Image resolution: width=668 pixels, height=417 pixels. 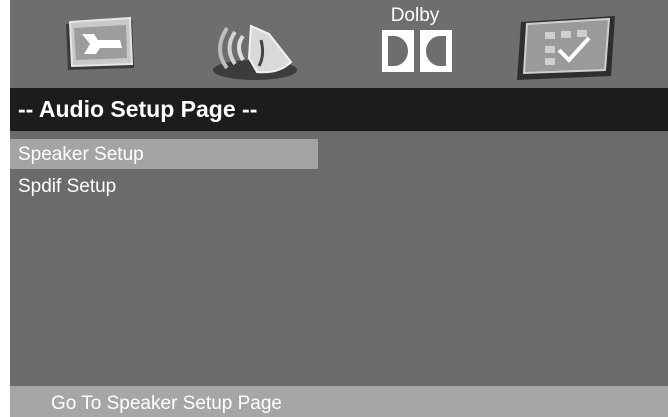 What do you see at coordinates (566, 48) in the screenshot?
I see `preference-icon` at bounding box center [566, 48].